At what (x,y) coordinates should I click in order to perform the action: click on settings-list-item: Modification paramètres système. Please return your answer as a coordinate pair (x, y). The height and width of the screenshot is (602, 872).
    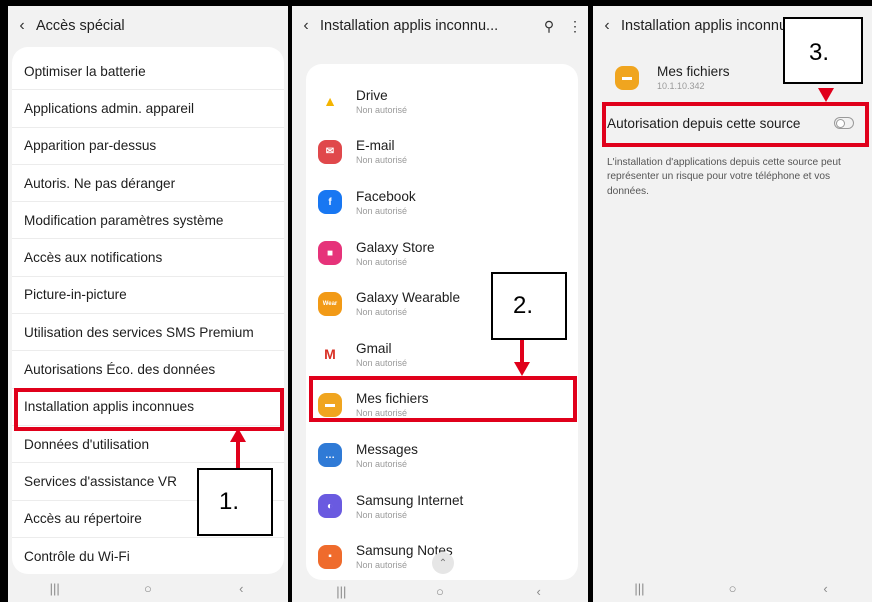
    Looking at the image, I should click on (148, 221).